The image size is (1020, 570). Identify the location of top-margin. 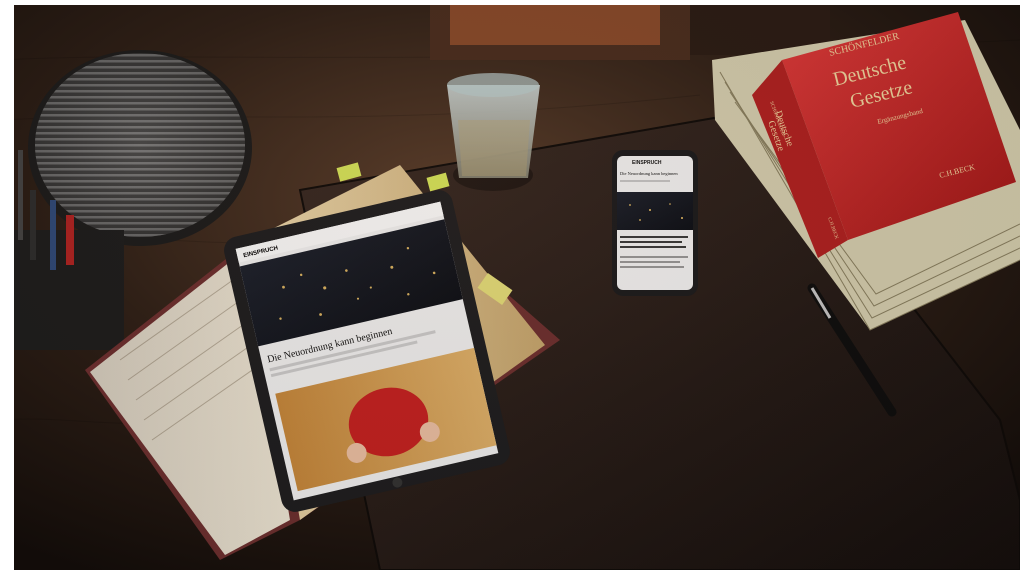
(510, 2).